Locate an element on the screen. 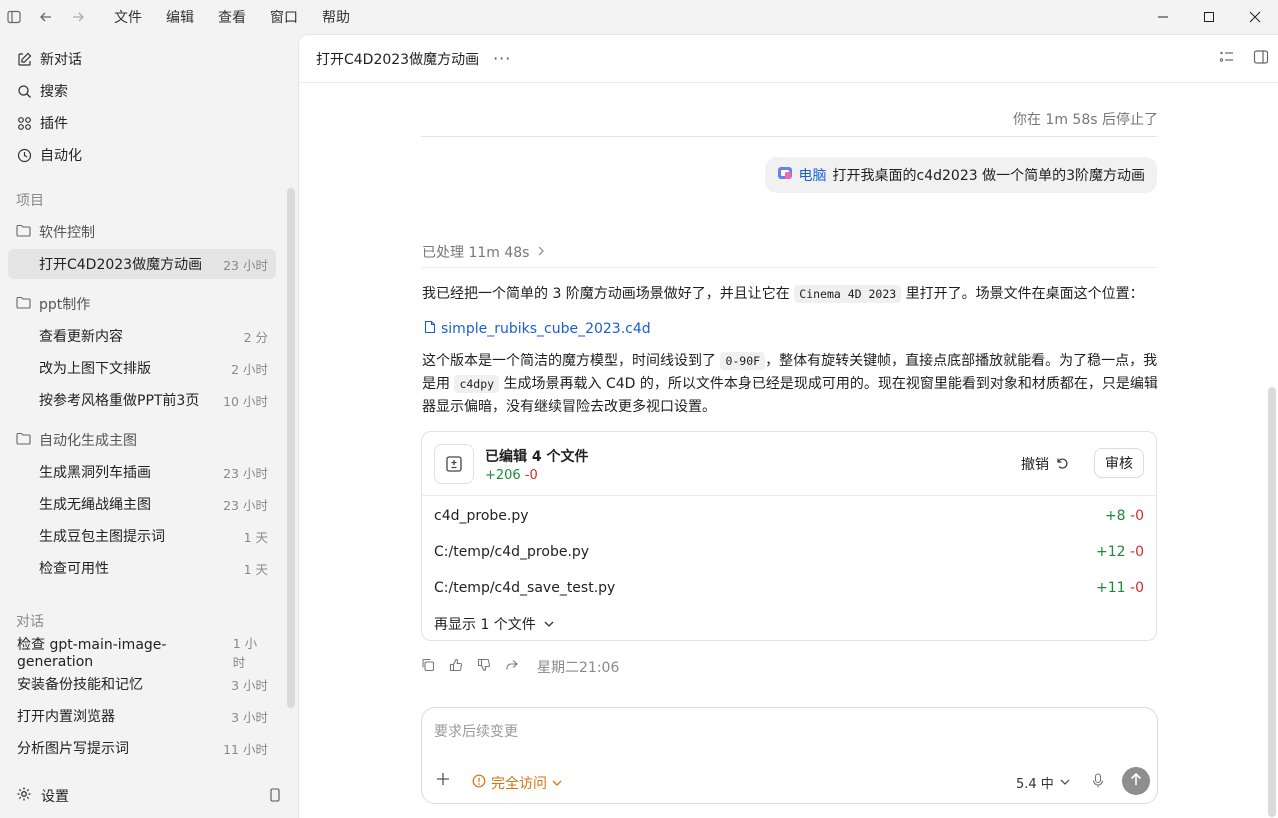 This screenshot has height=818, width=1278. menu-bar: 文件 编辑 查看 窗口 帮助 is located at coordinates (232, 17).